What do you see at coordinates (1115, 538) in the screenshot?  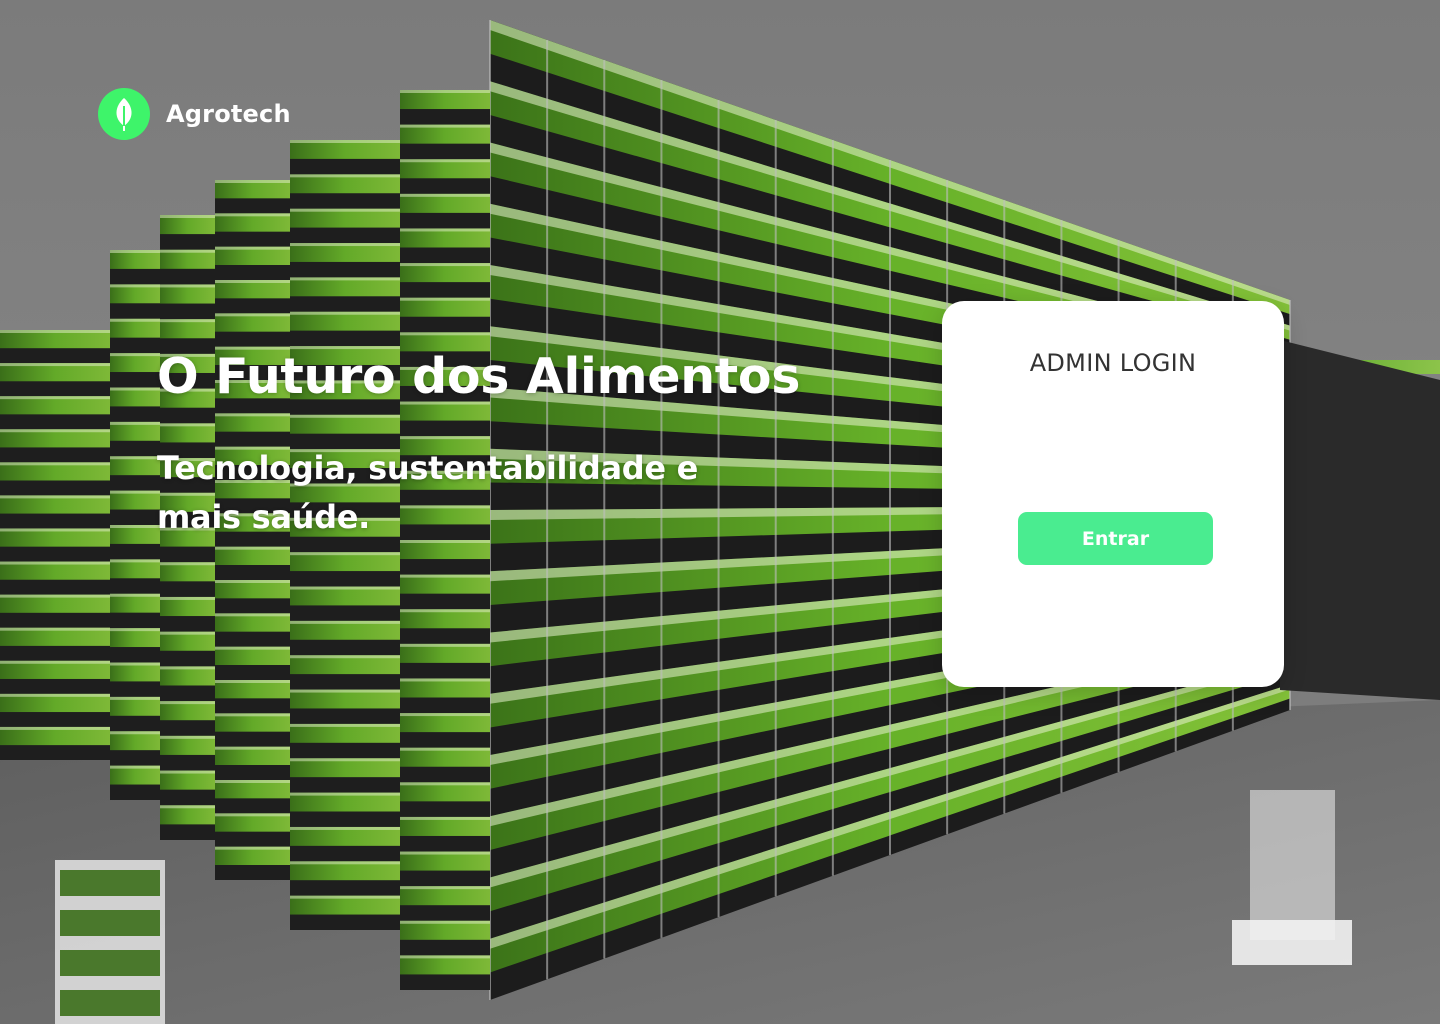 I see `login-submit-button: Entrar` at bounding box center [1115, 538].